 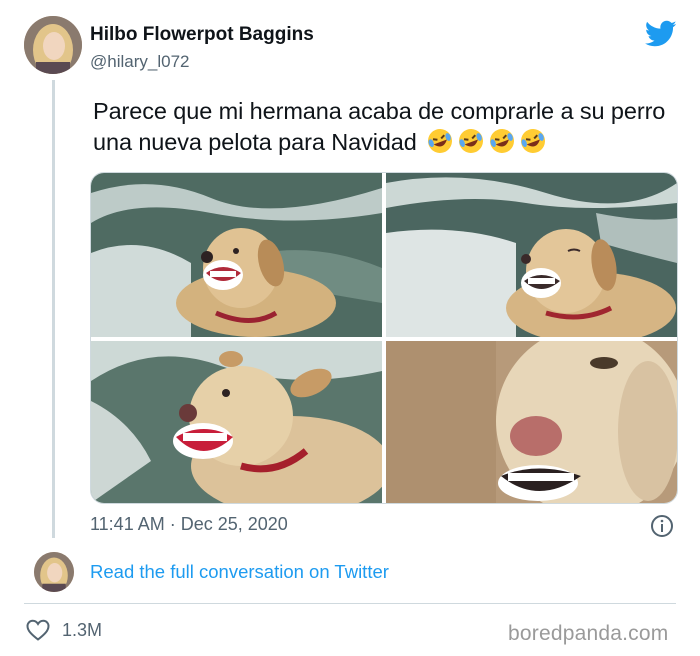 I want to click on divider, so click(x=350, y=603).